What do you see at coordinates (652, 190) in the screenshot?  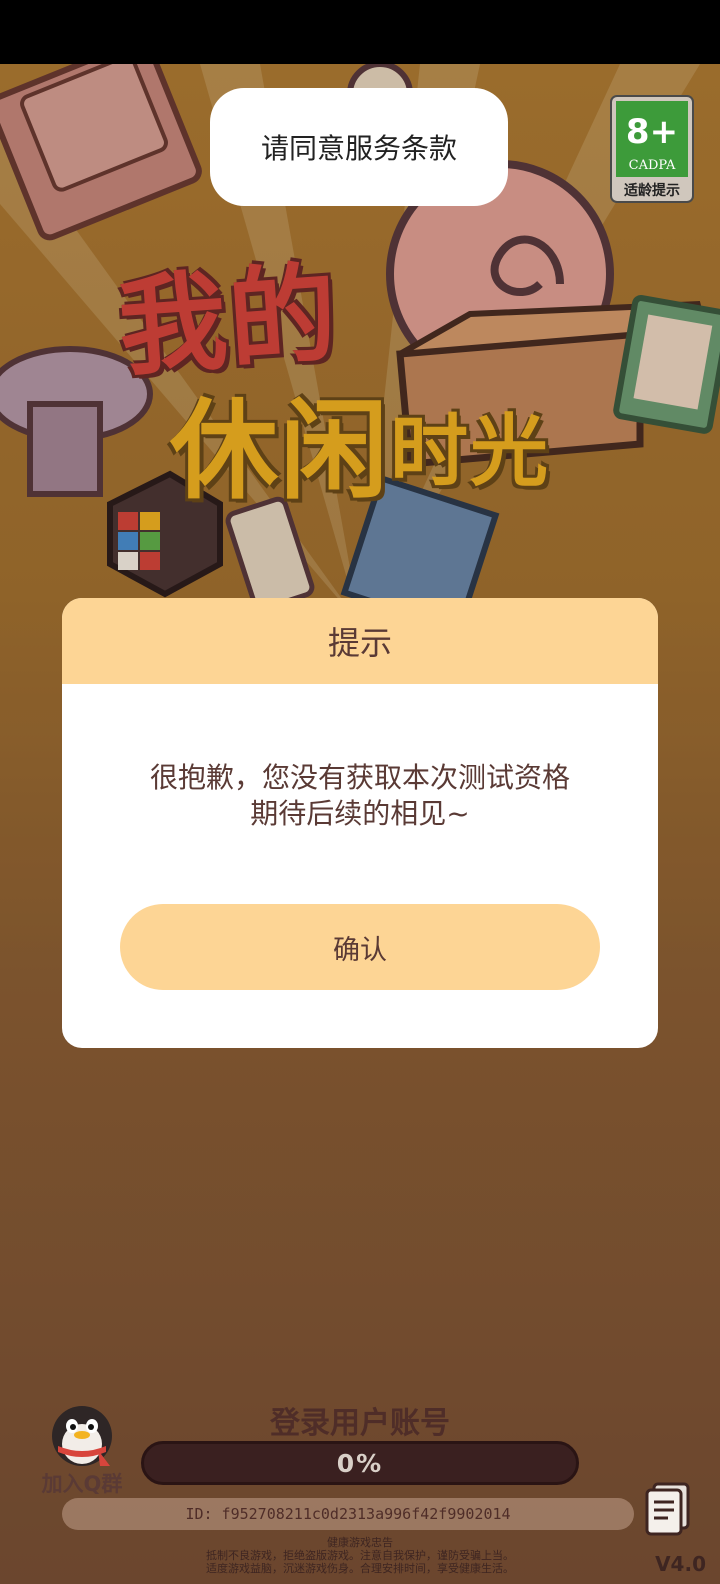 I see `age-rating-label: 适龄提示` at bounding box center [652, 190].